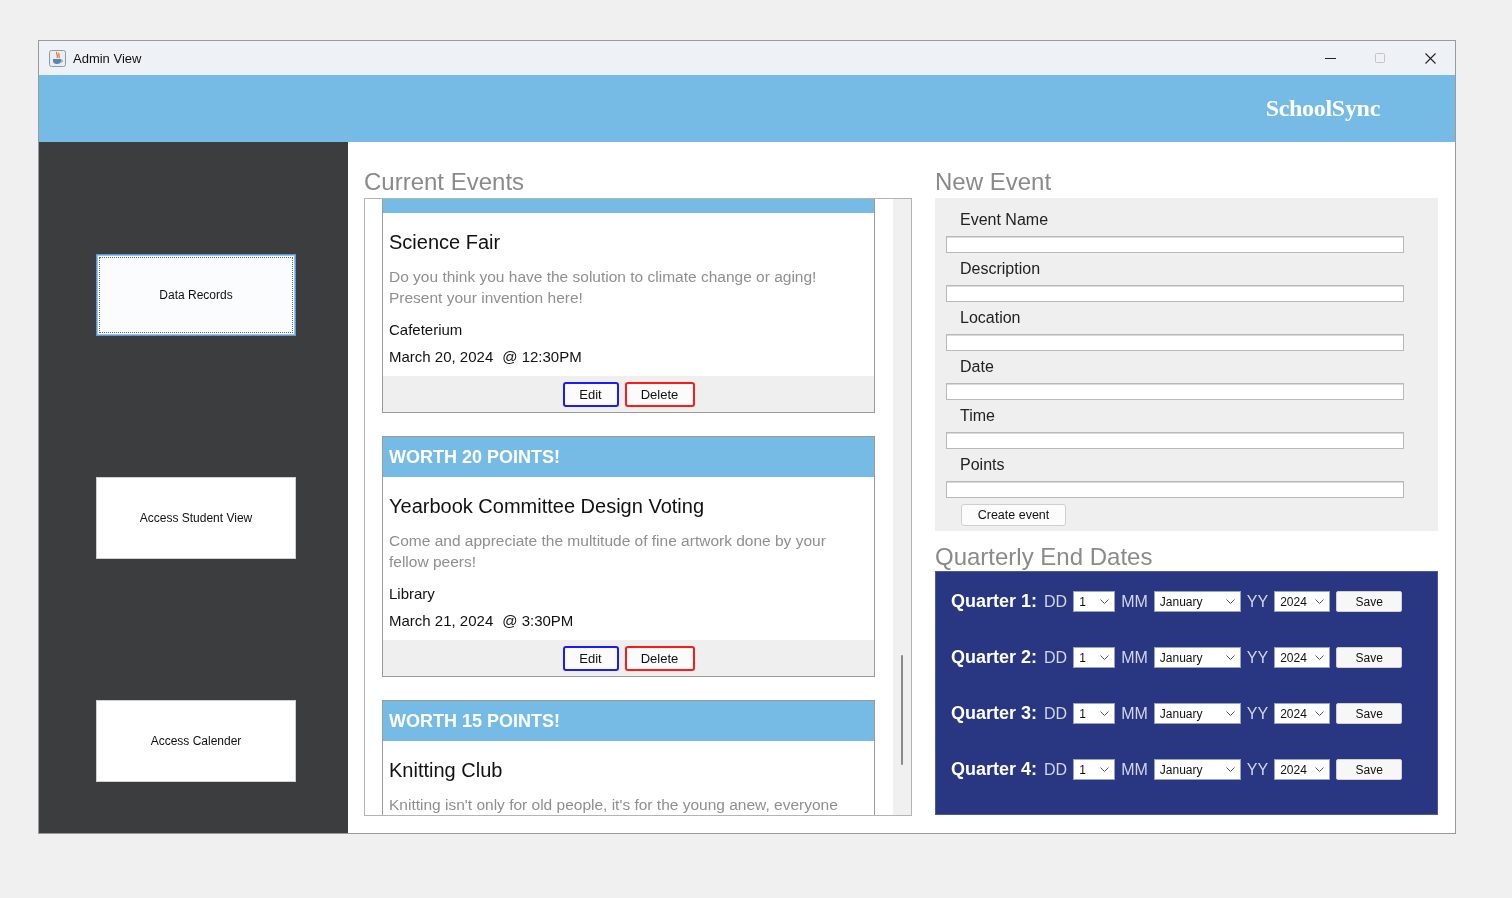 This screenshot has width=1512, height=898. What do you see at coordinates (608, 551) in the screenshot?
I see `event-description: Come and appreciate the multitude of fine artwork done by your fellow peers!` at bounding box center [608, 551].